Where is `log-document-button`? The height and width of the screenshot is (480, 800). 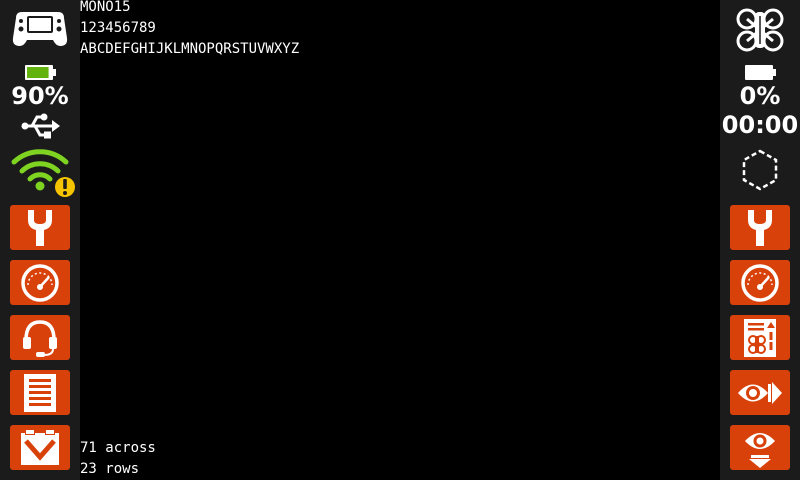
log-document-button is located at coordinates (40, 392).